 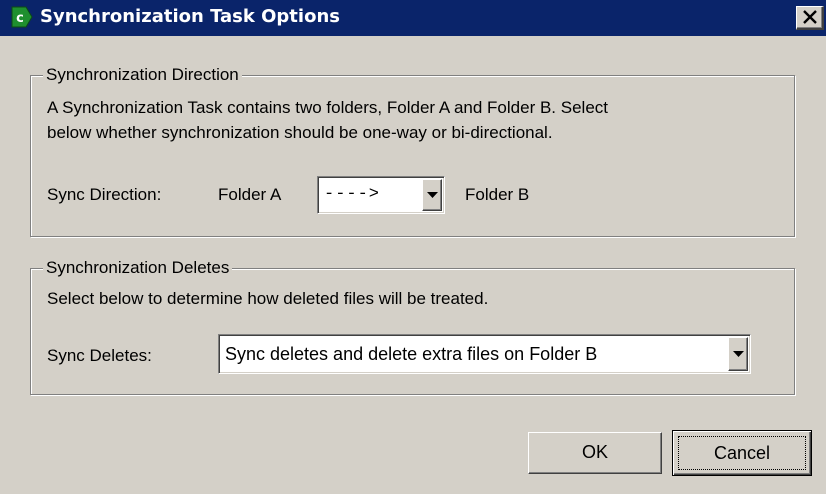 I want to click on sync-direction-dropdown-button, so click(x=432, y=195).